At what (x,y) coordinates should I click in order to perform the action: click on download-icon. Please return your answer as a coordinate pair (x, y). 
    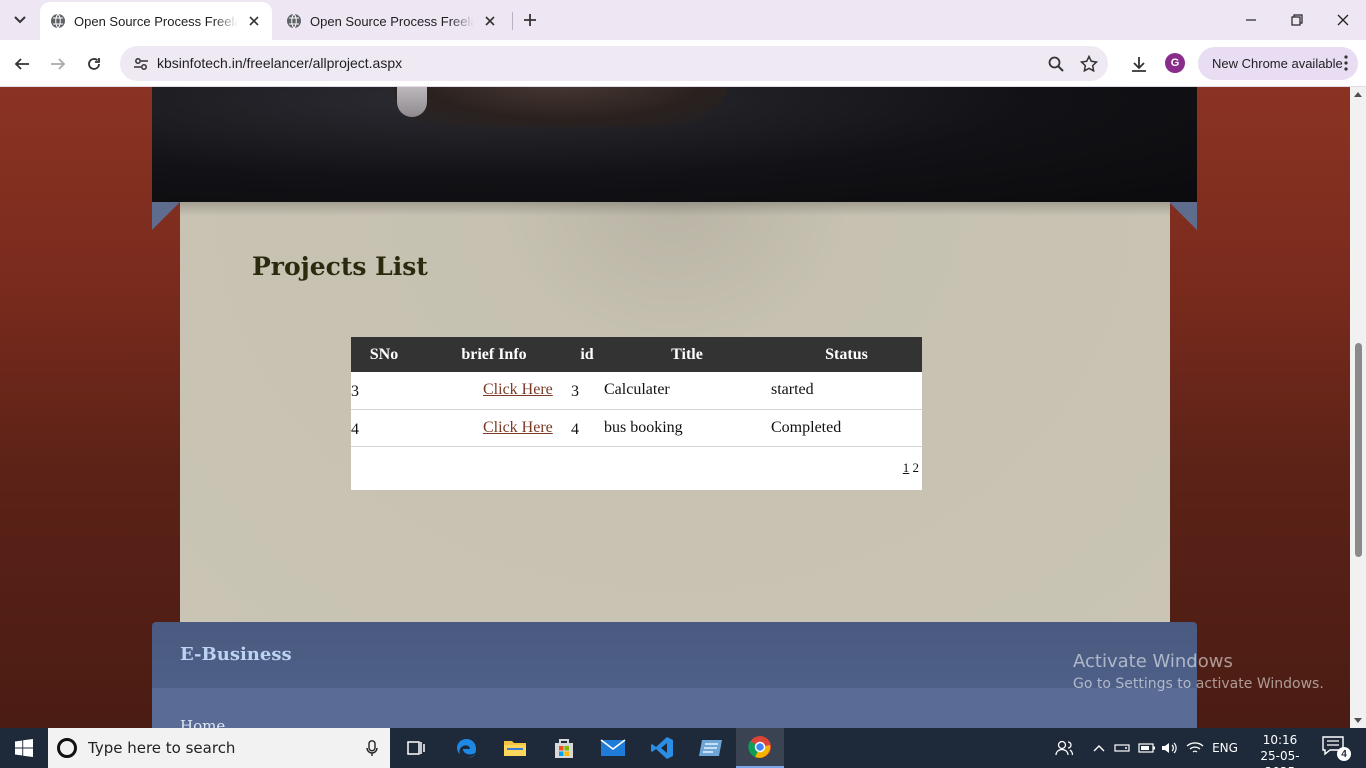
    Looking at the image, I should click on (1139, 64).